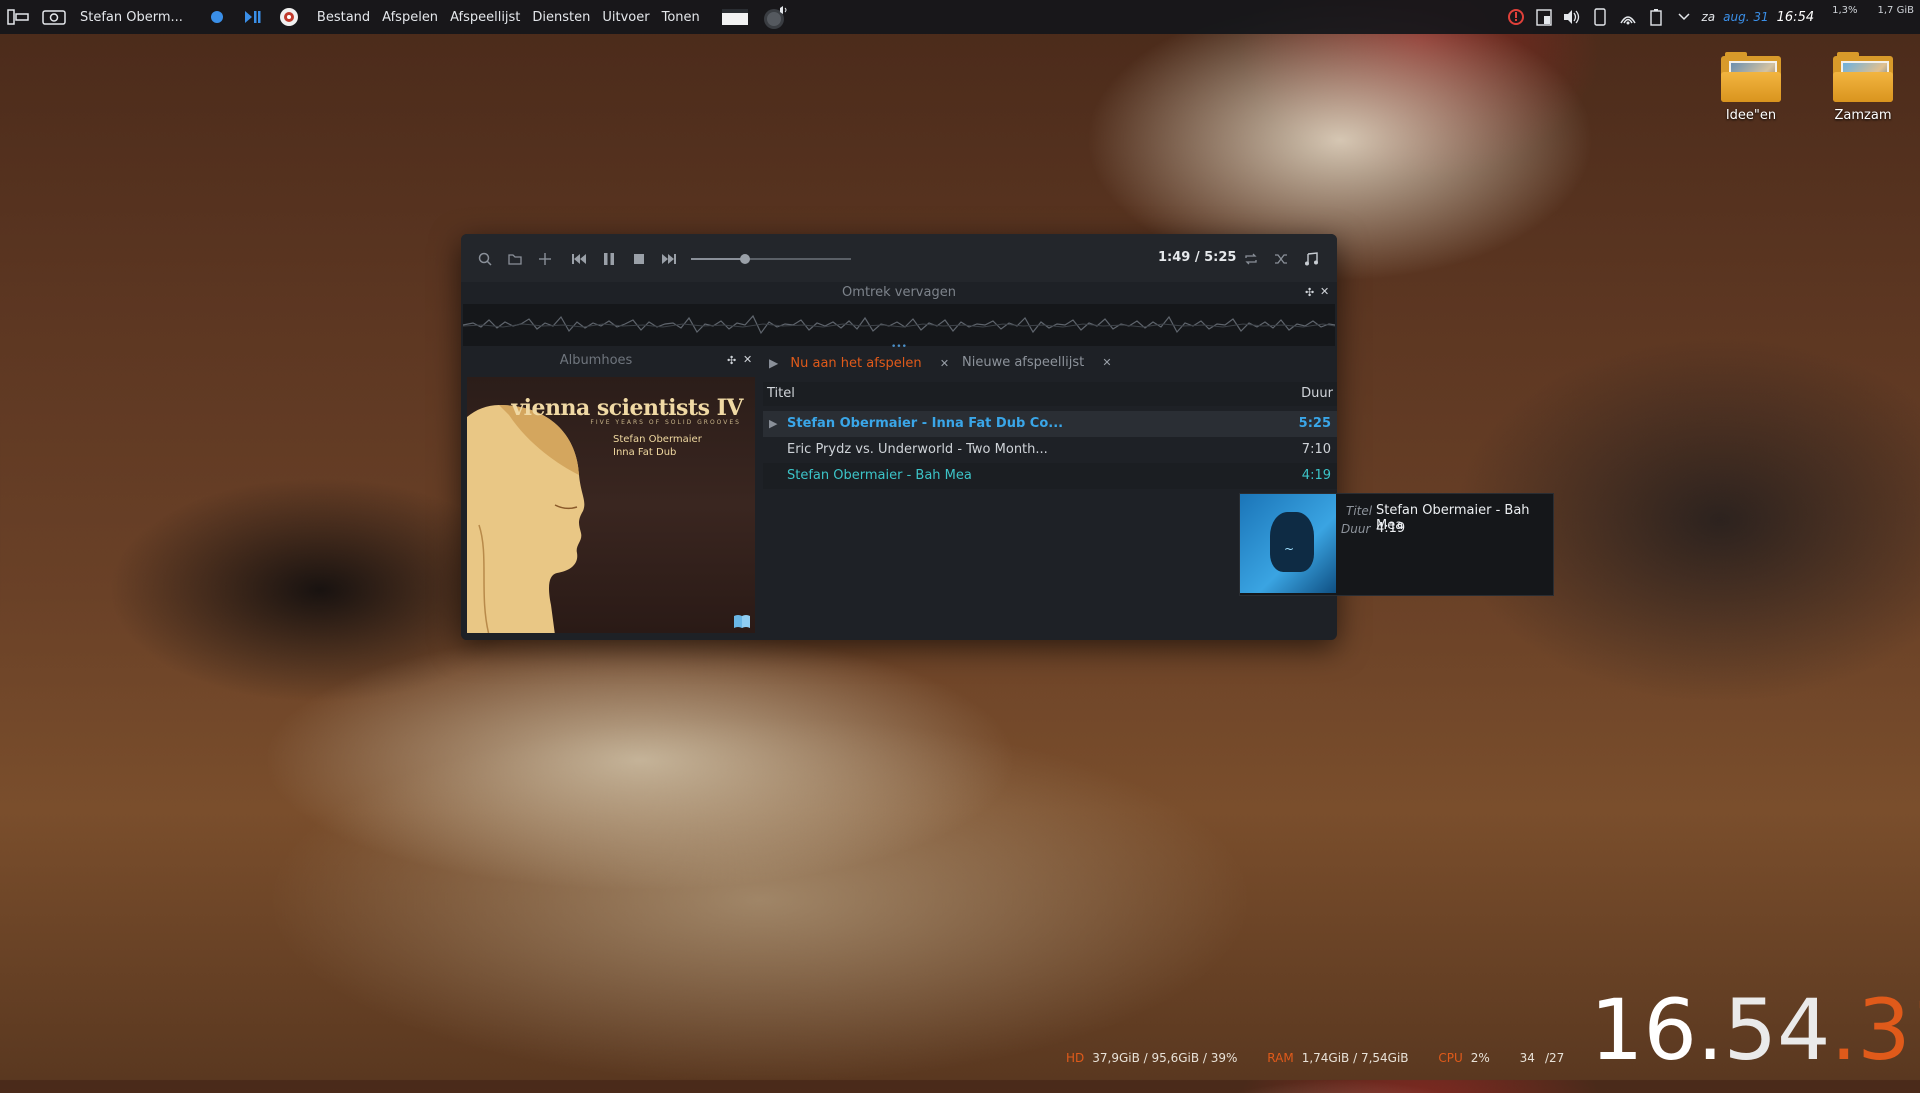 This screenshot has width=1920, height=1093. I want to click on tab-now-playing: ▶ Nu aan het afspelen ✕, so click(859, 363).